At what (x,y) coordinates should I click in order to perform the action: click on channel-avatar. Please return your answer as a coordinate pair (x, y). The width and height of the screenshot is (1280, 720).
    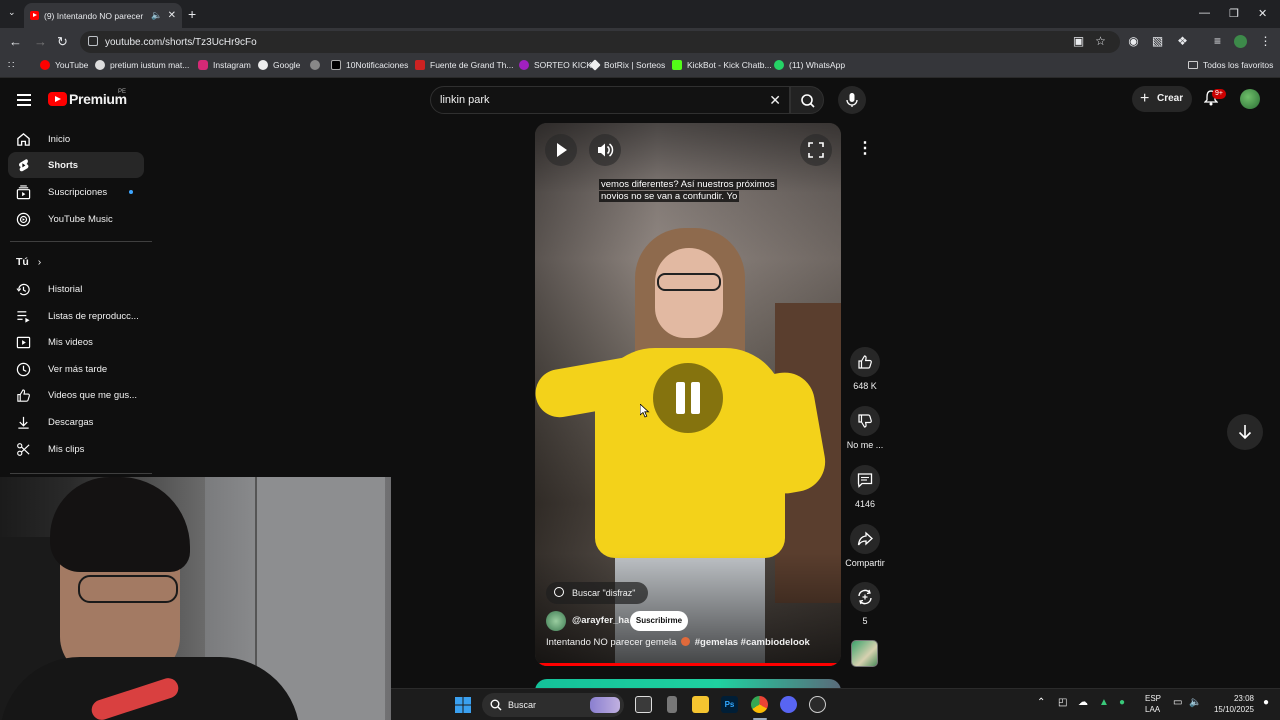
    Looking at the image, I should click on (556, 621).